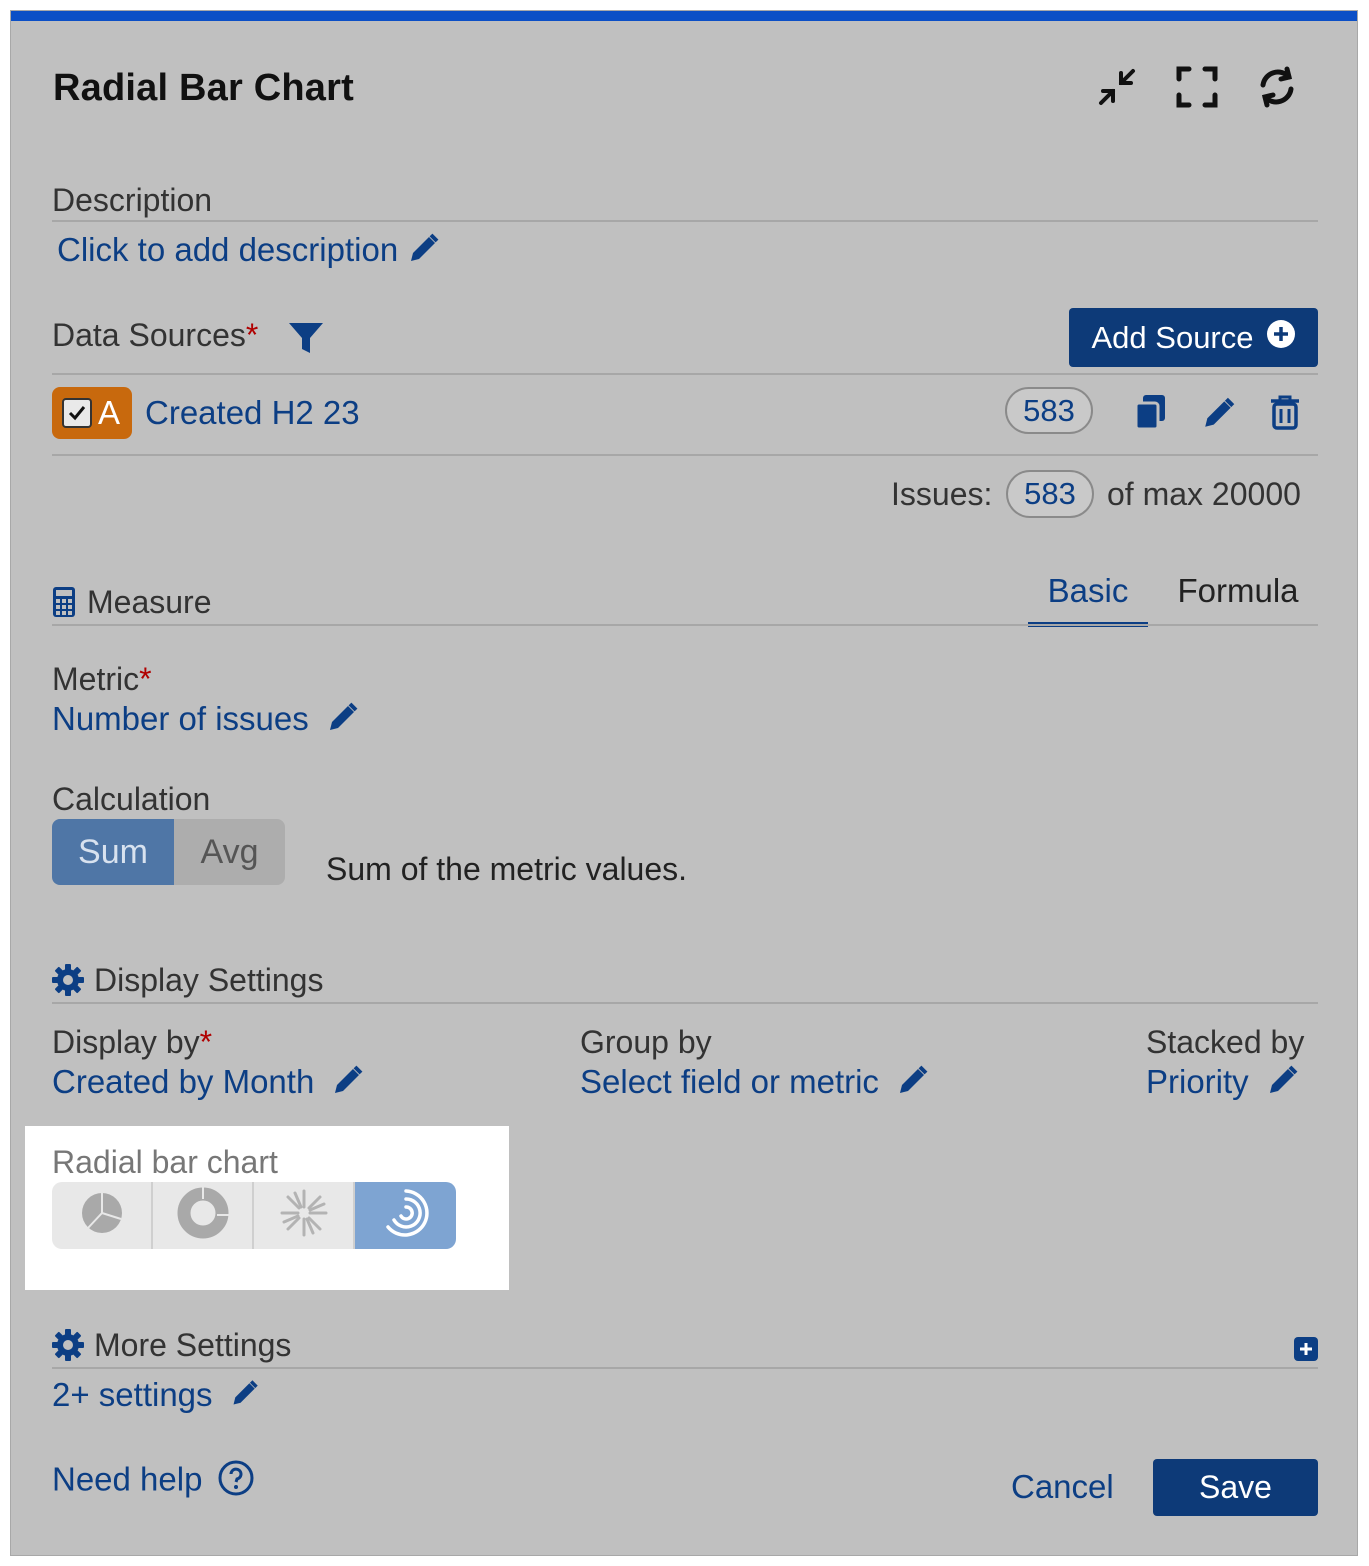 This screenshot has width=1369, height=1566. Describe the element at coordinates (1172, 337) in the screenshot. I see `add-source-label: Add Source` at that location.